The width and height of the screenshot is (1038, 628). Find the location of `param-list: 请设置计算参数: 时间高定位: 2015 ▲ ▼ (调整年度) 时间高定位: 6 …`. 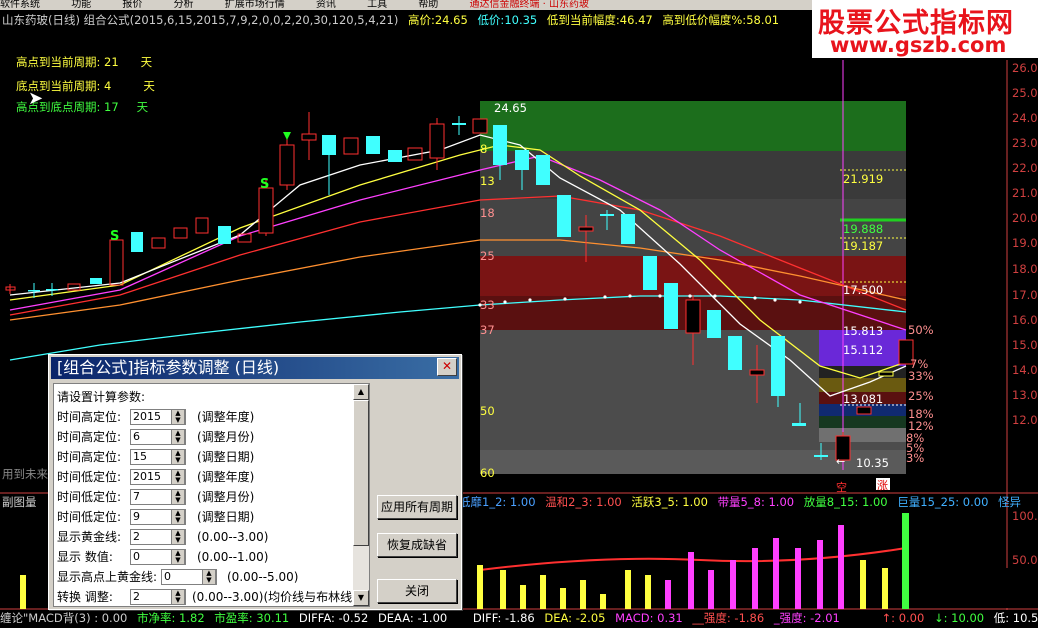

param-list: 请设置计算参数: 时间高定位: 2015 ▲ ▼ (调整年度) 时间高定位: 6 … is located at coordinates (203, 495).